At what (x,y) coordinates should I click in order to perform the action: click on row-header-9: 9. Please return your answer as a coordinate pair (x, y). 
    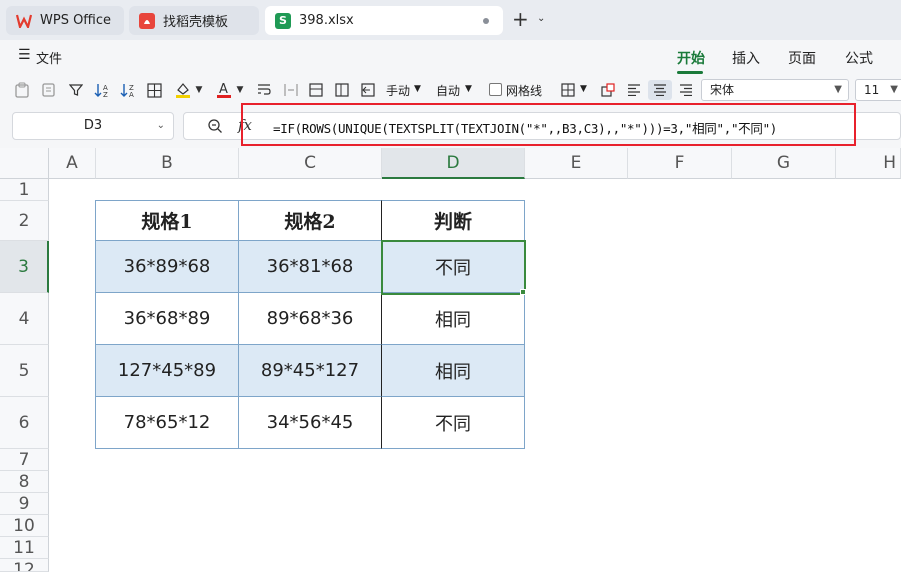
    Looking at the image, I should click on (24, 504).